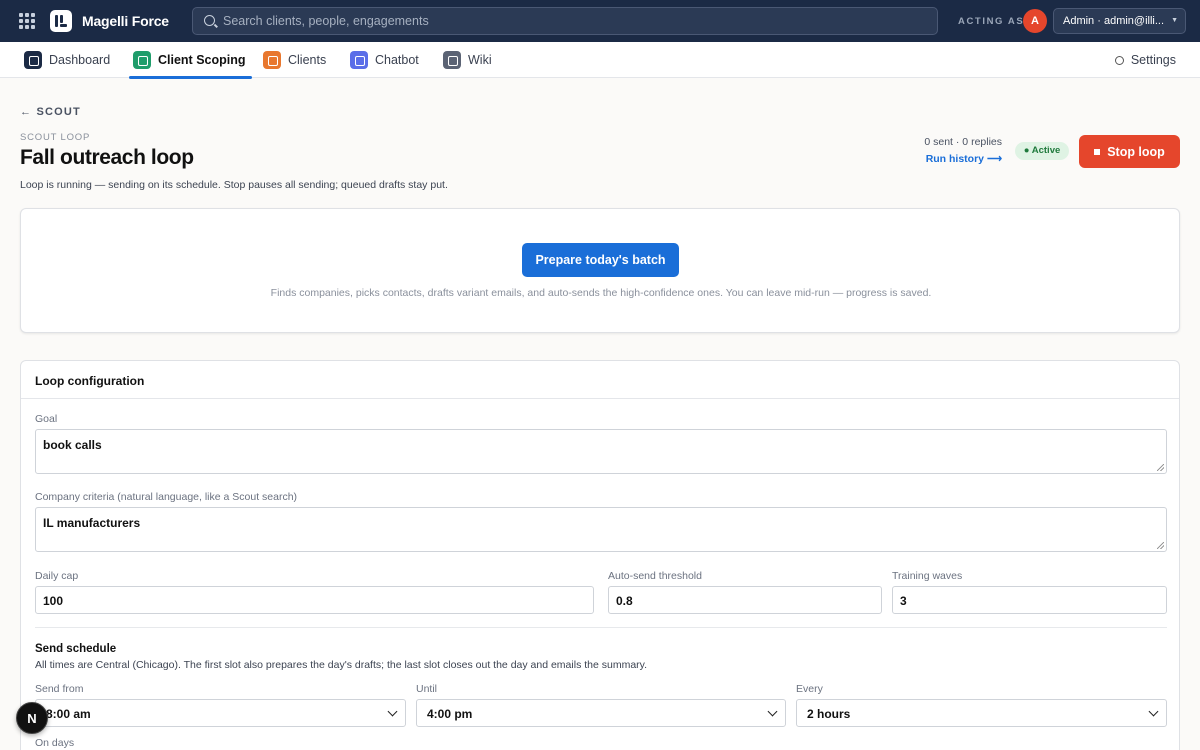 The image size is (1200, 750). Describe the element at coordinates (601, 627) in the screenshot. I see `divider` at that location.